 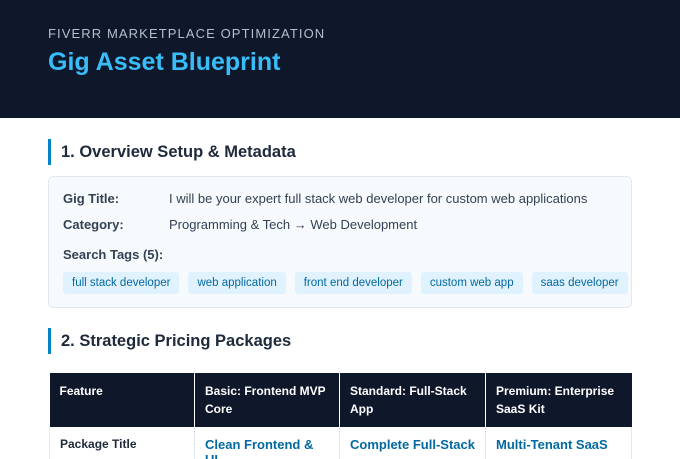 I want to click on tag-chip: custom web app, so click(x=471, y=283).